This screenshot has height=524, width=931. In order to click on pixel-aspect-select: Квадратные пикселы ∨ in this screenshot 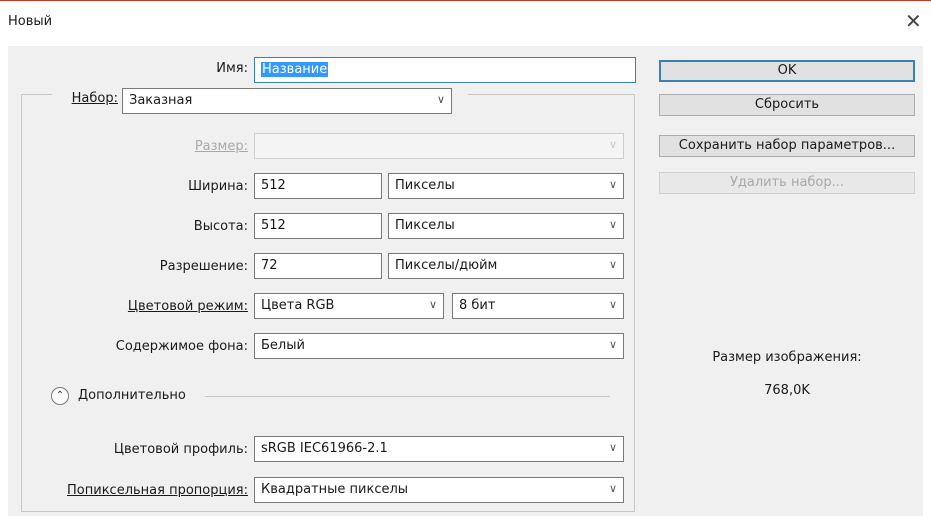, I will do `click(439, 490)`.